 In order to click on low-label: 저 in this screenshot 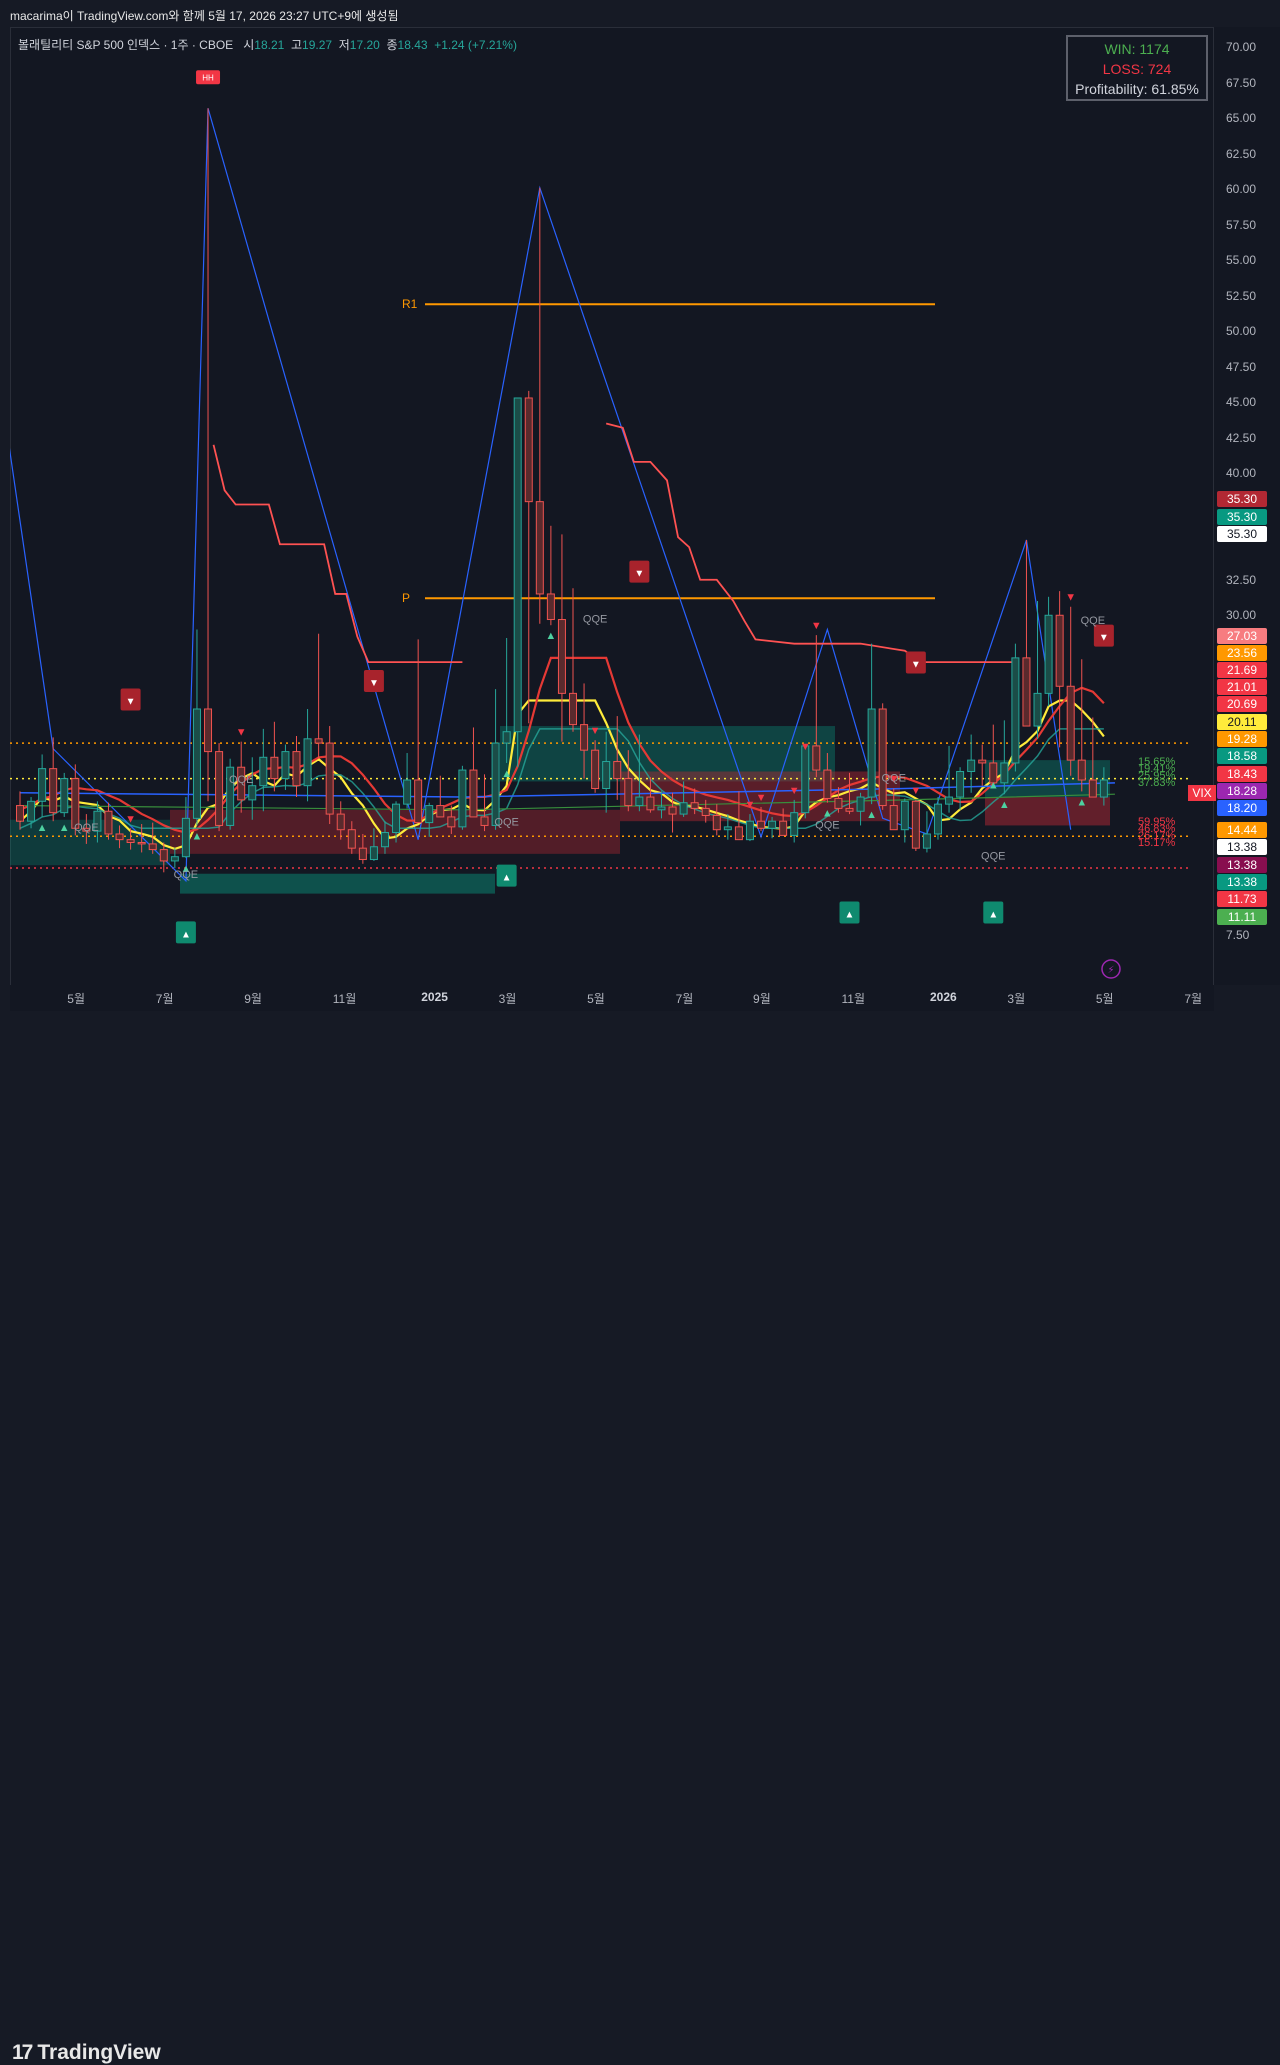, I will do `click(344, 45)`.